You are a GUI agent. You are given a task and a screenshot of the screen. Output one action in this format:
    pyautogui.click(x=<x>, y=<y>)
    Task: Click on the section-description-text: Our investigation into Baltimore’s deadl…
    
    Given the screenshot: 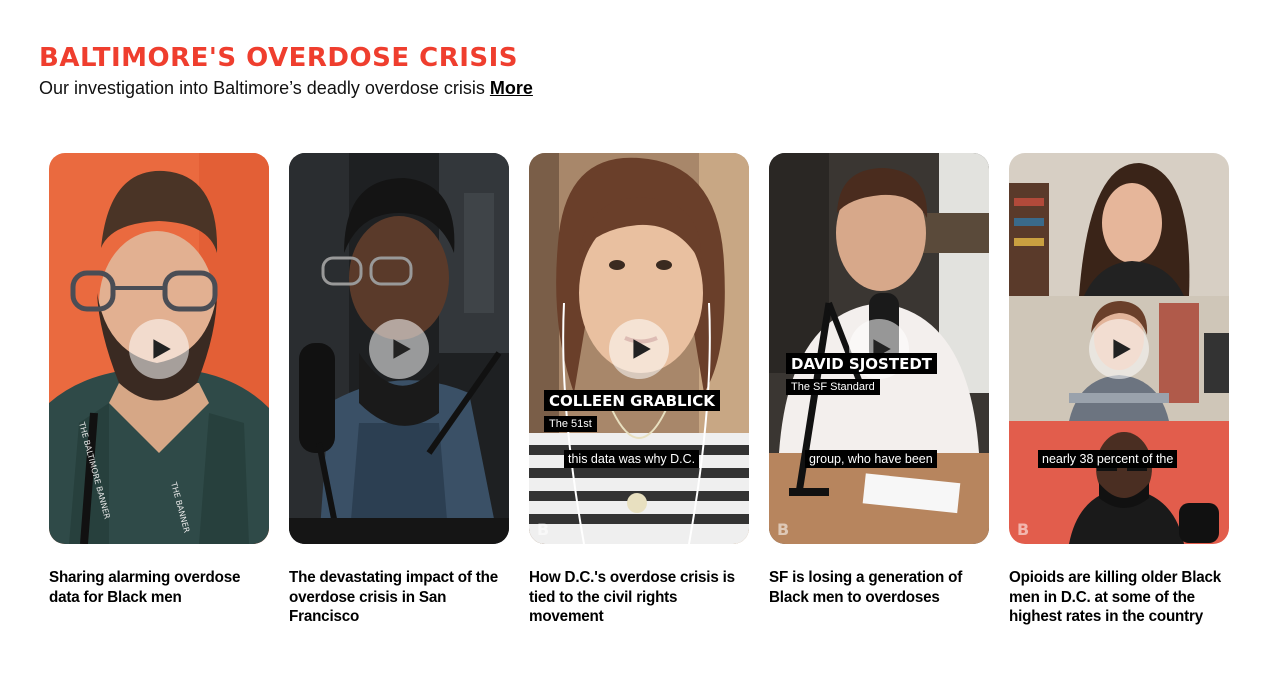 What is the action you would take?
    pyautogui.click(x=264, y=88)
    